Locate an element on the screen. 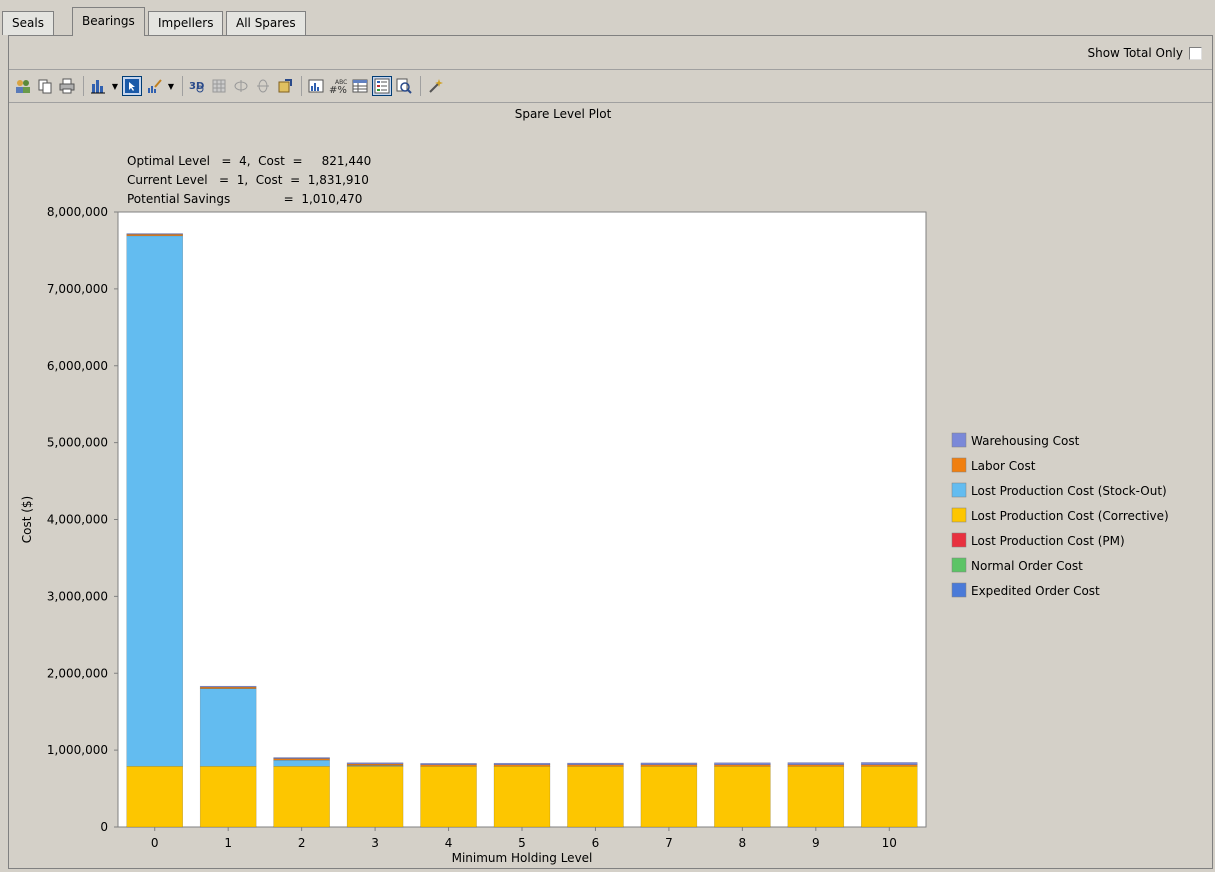 The width and height of the screenshot is (1215, 872). edit-chart-icon is located at coordinates (154, 86).